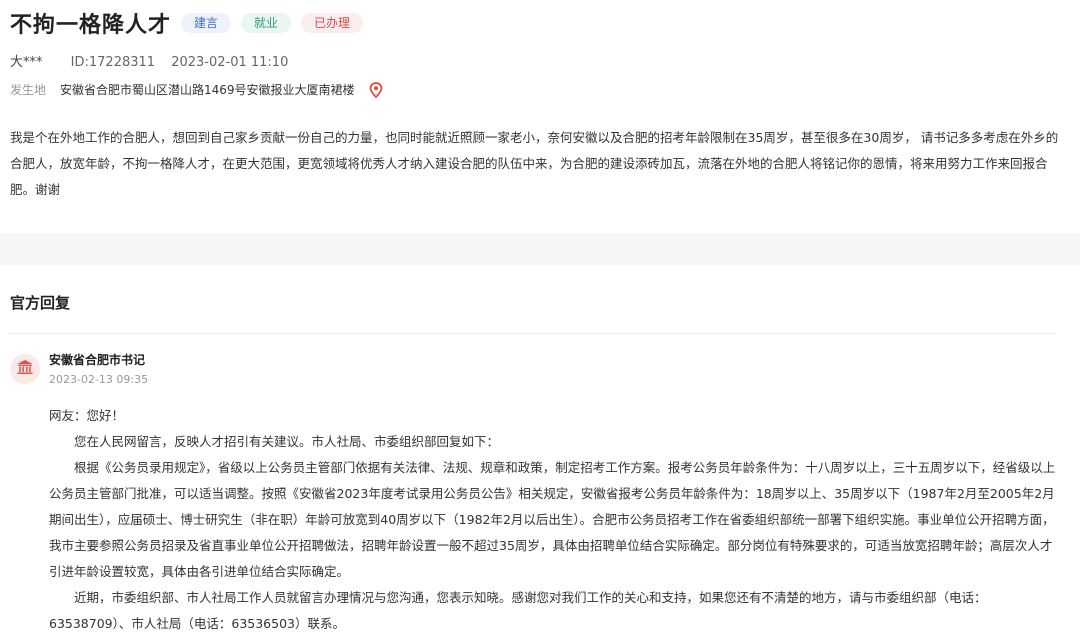 Image resolution: width=1080 pixels, height=637 pixels. What do you see at coordinates (113, 62) in the screenshot?
I see `message-id: ID:17228311` at bounding box center [113, 62].